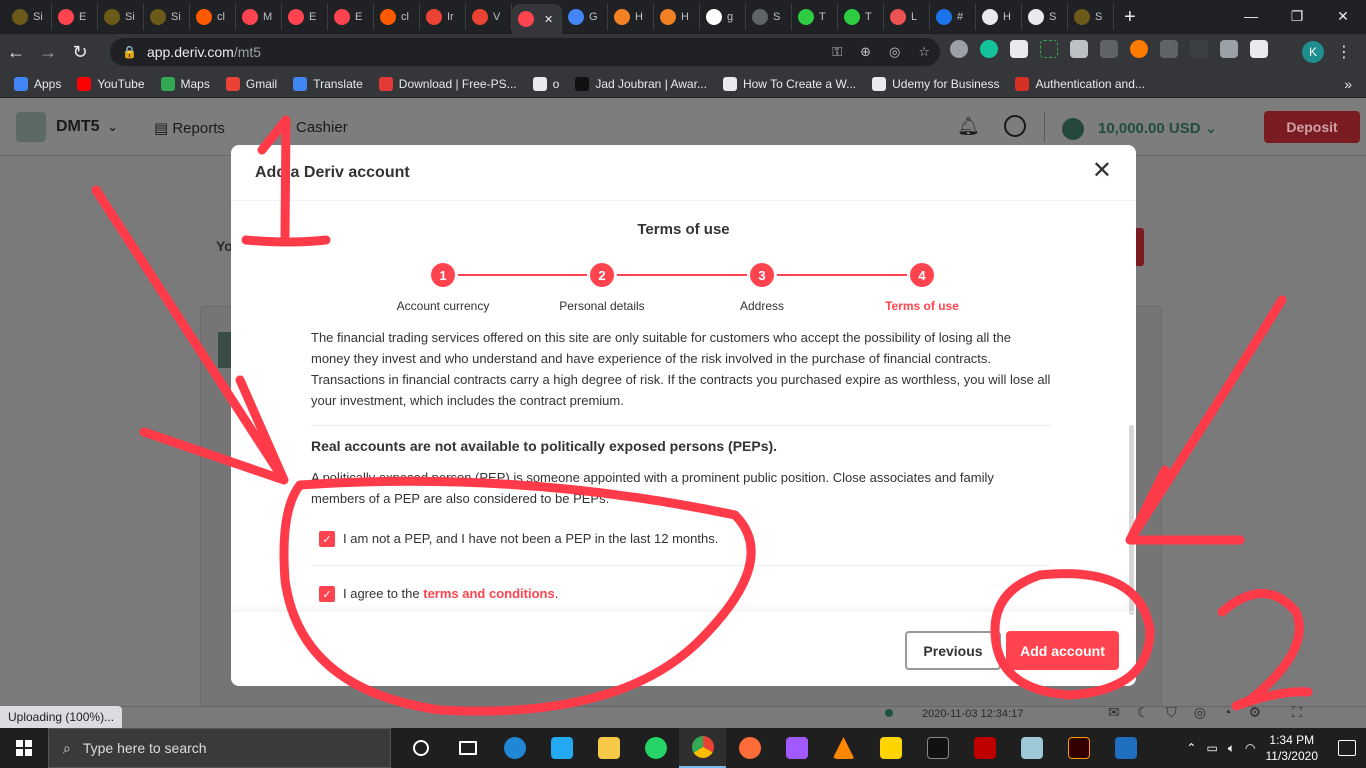 The height and width of the screenshot is (768, 1366). I want to click on cortana-icon, so click(420, 748).